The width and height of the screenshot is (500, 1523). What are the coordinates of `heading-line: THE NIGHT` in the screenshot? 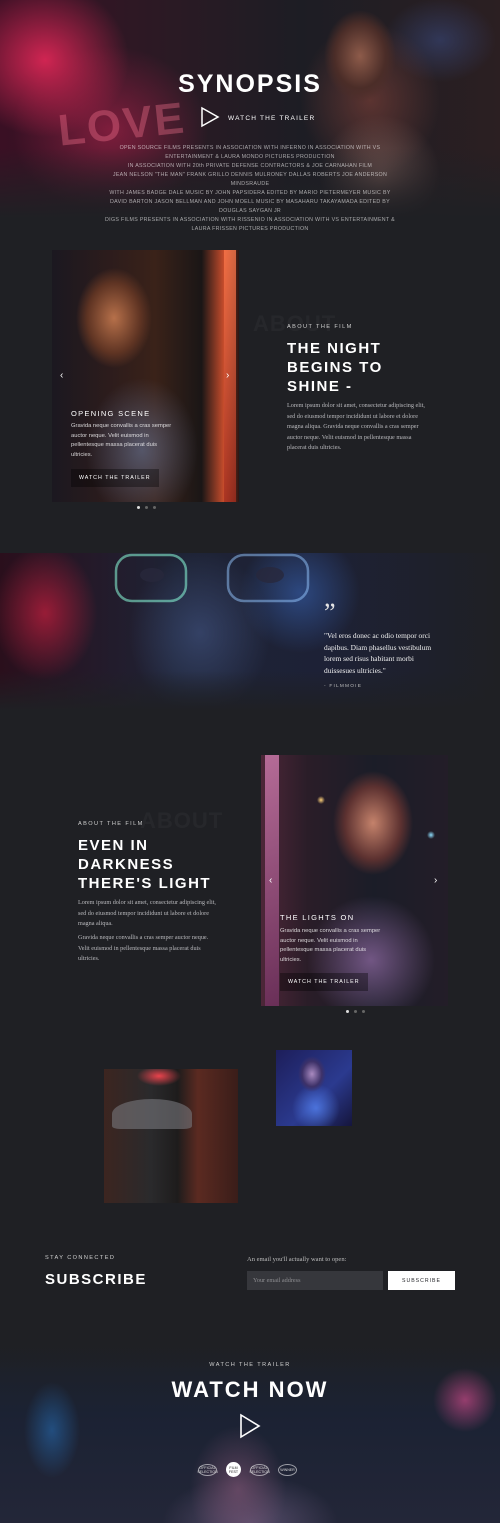 It's located at (334, 348).